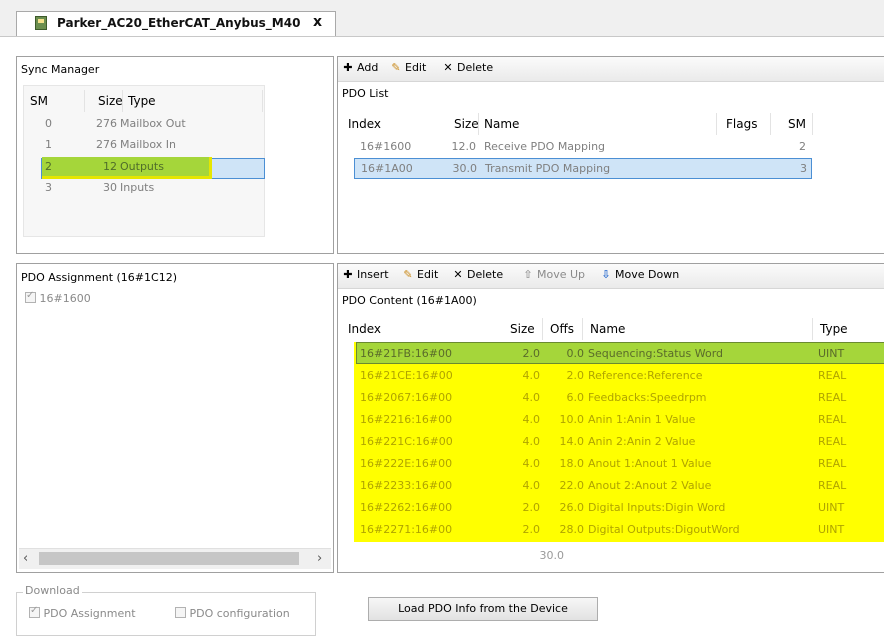  What do you see at coordinates (110, 187) in the screenshot?
I see `size-cell: 30` at bounding box center [110, 187].